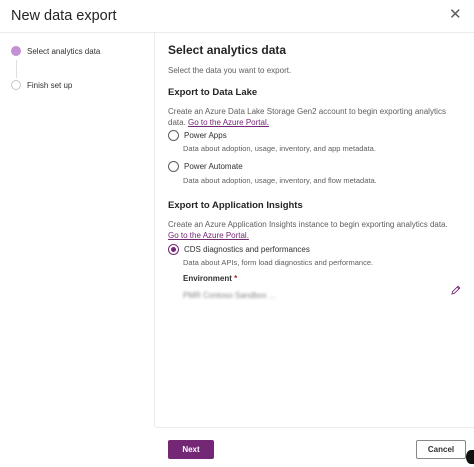 The width and height of the screenshot is (474, 467). What do you see at coordinates (227, 50) in the screenshot?
I see `section-title: Select analytics data` at bounding box center [227, 50].